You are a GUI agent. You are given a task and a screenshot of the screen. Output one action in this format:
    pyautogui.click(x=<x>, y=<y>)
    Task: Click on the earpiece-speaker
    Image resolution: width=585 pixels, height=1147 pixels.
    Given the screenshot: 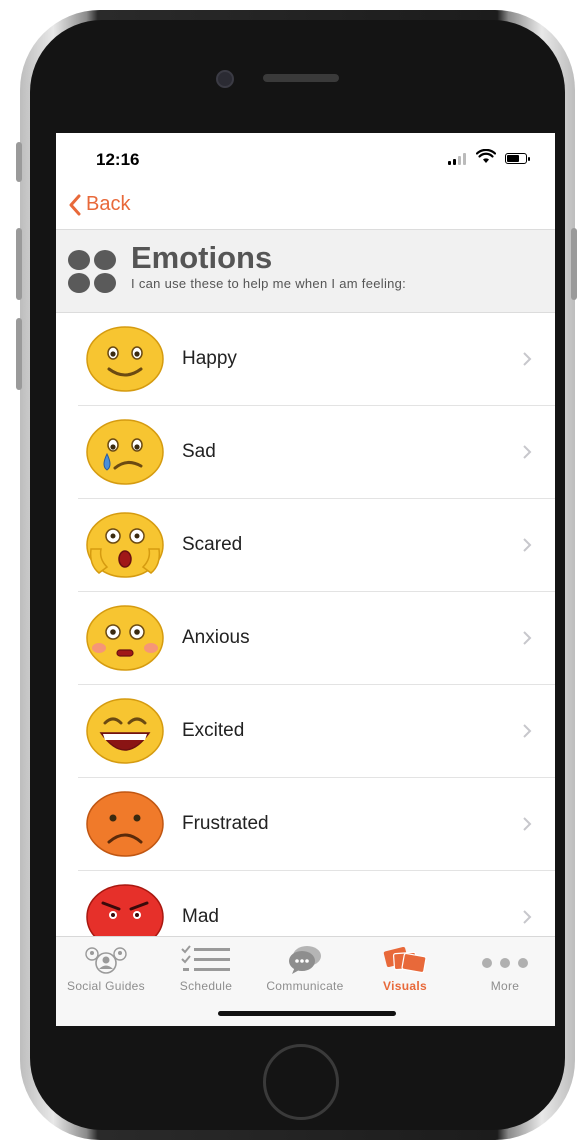 What is the action you would take?
    pyautogui.click(x=301, y=78)
    